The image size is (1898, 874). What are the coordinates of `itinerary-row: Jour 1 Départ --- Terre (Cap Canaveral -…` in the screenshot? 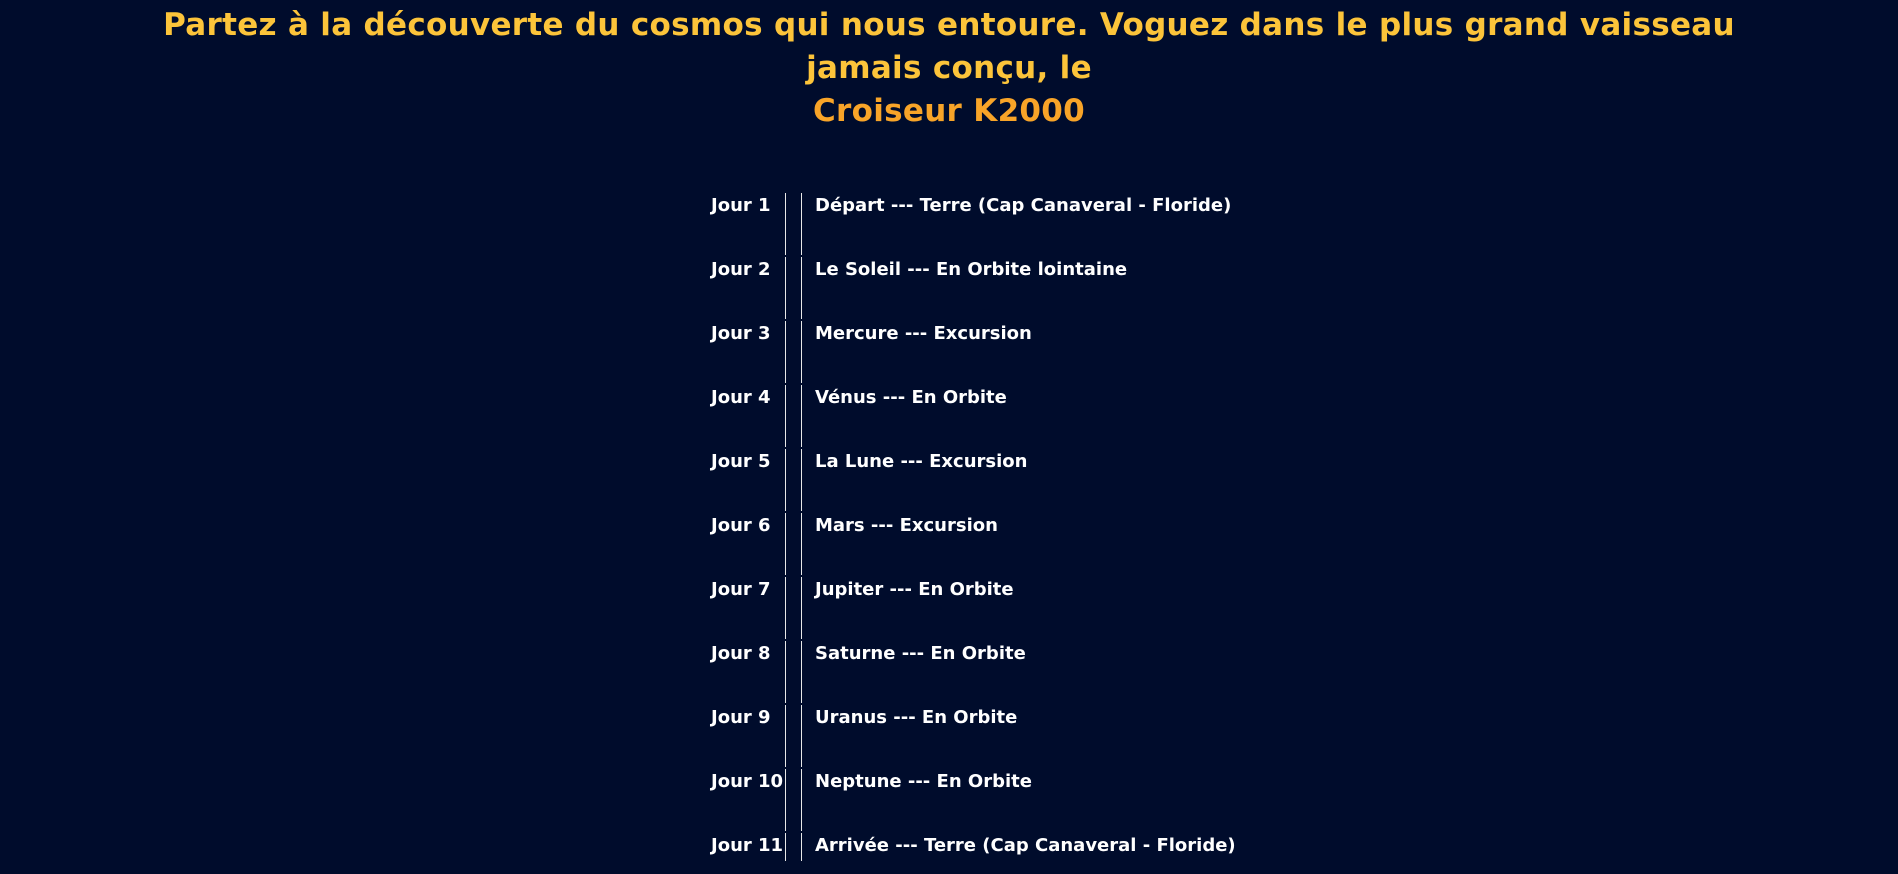 It's located at (1011, 225).